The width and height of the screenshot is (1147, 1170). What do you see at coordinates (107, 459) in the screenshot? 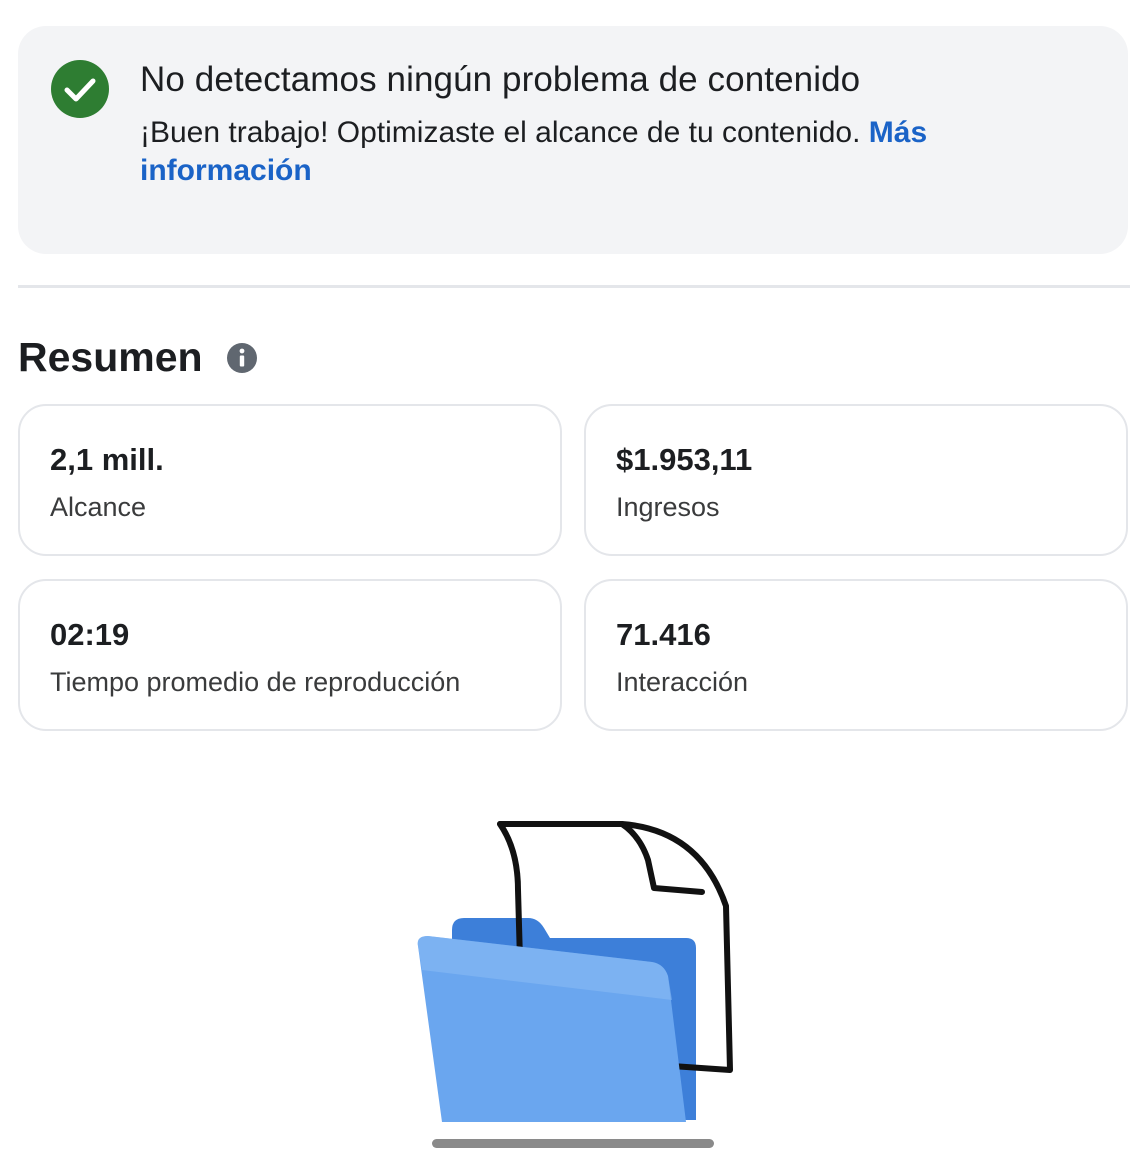
I see `metric-value: 2,1 mill.` at bounding box center [107, 459].